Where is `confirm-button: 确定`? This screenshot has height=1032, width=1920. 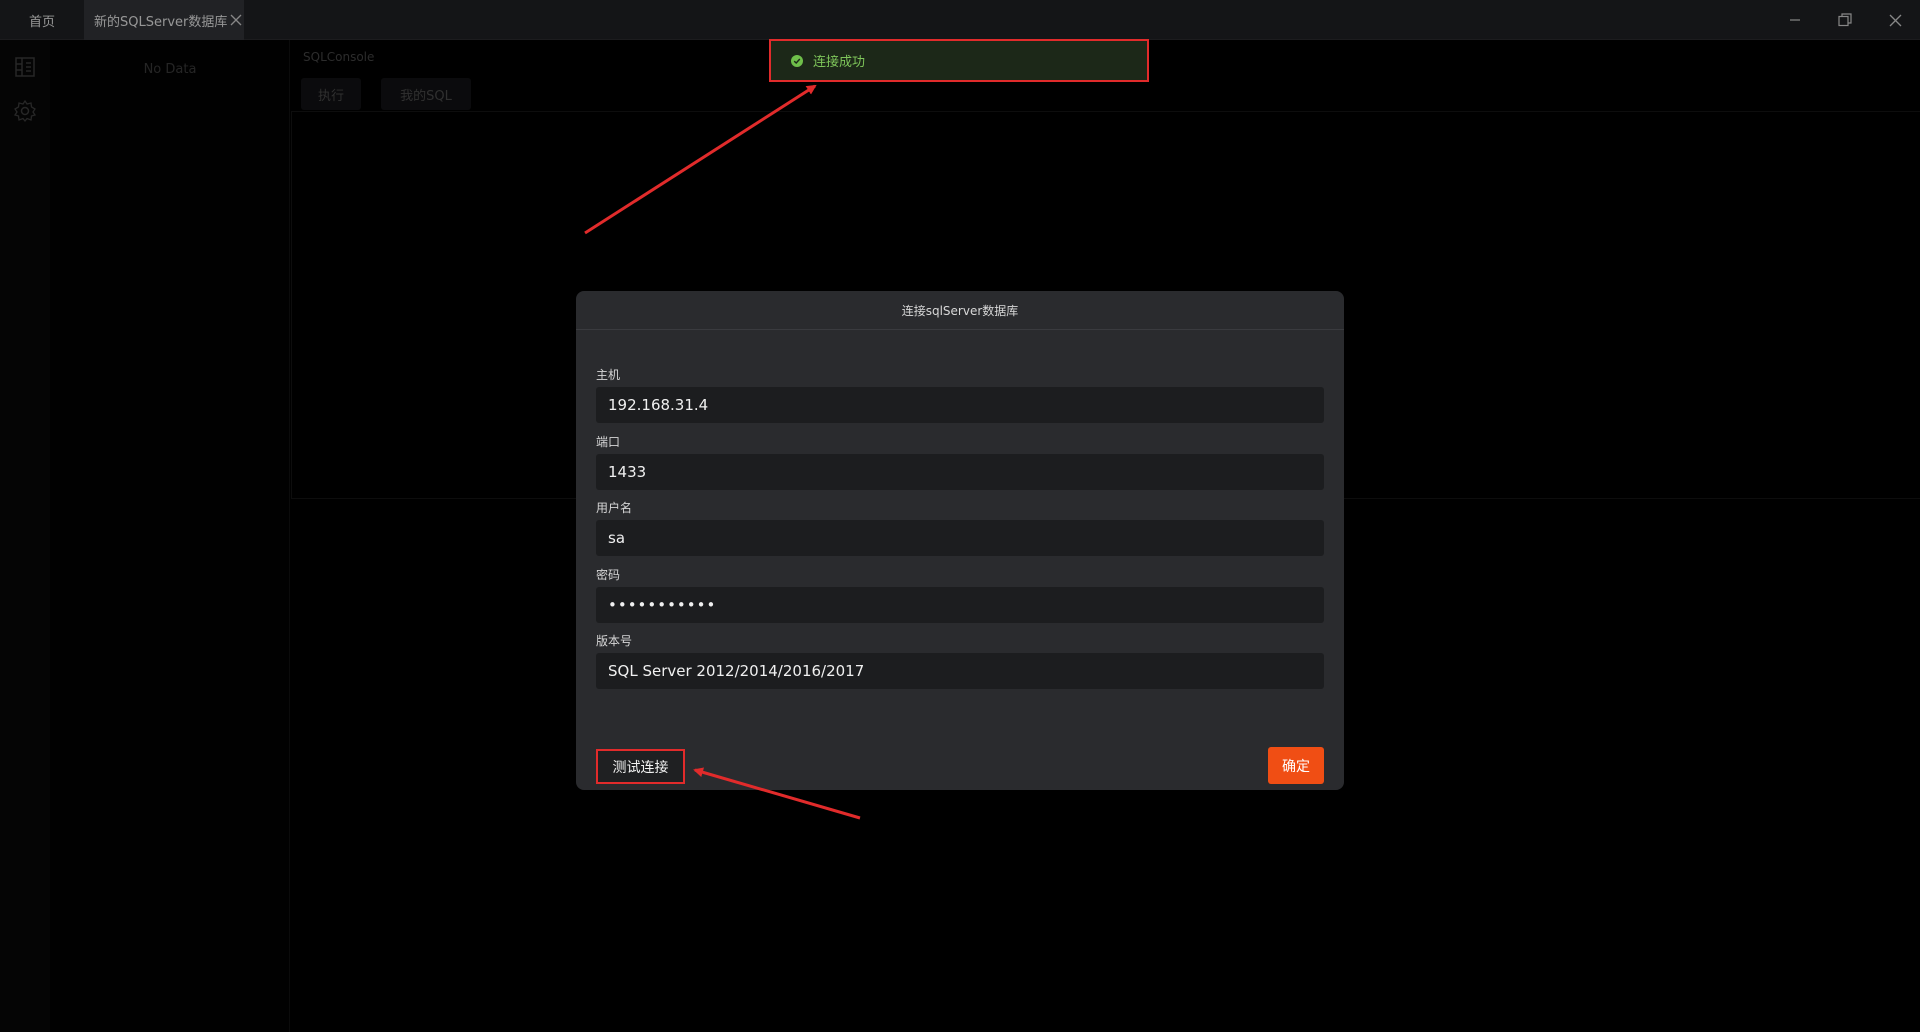
confirm-button: 确定 is located at coordinates (1296, 765).